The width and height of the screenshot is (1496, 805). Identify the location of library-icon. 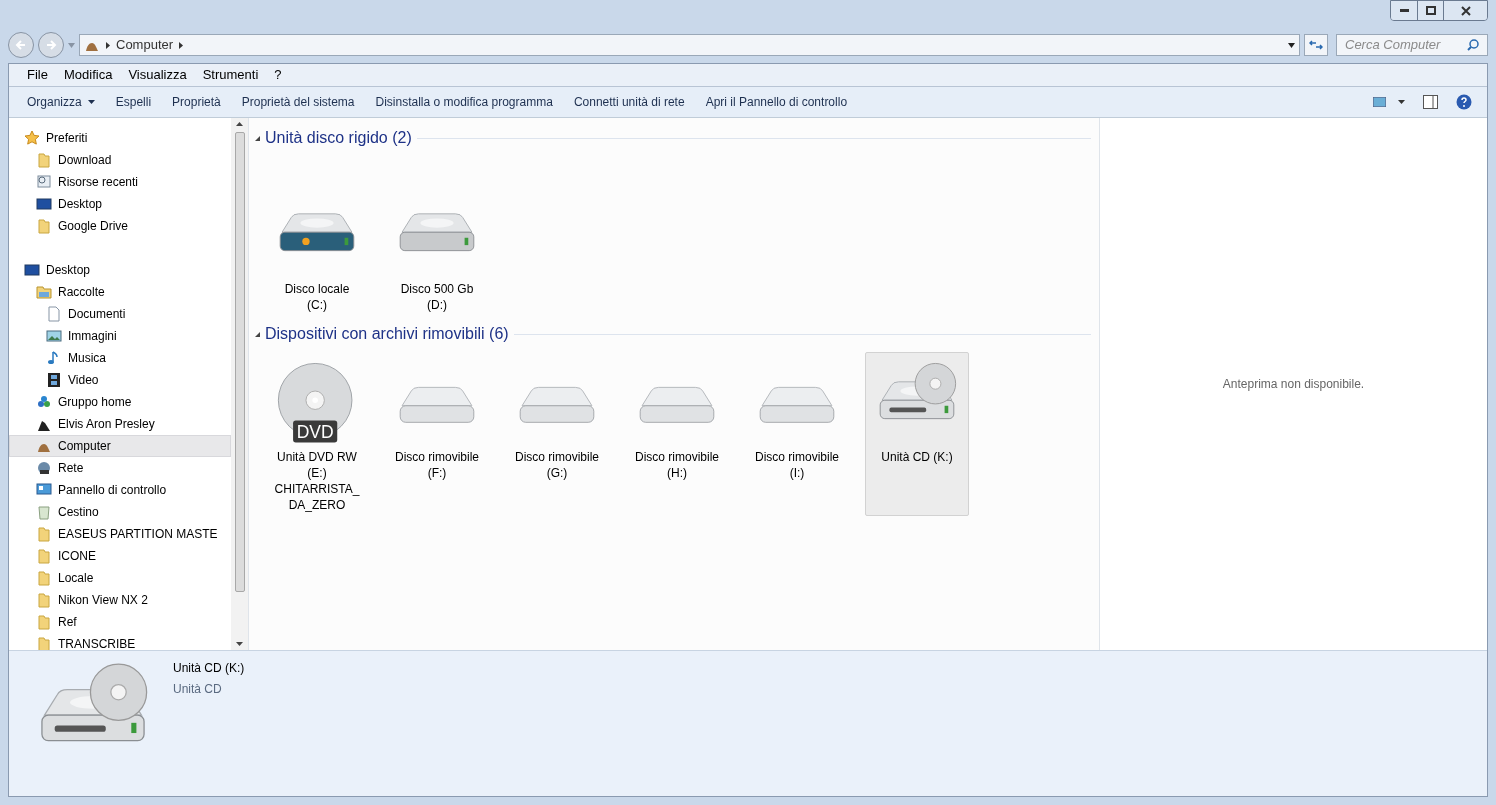
(44, 292).